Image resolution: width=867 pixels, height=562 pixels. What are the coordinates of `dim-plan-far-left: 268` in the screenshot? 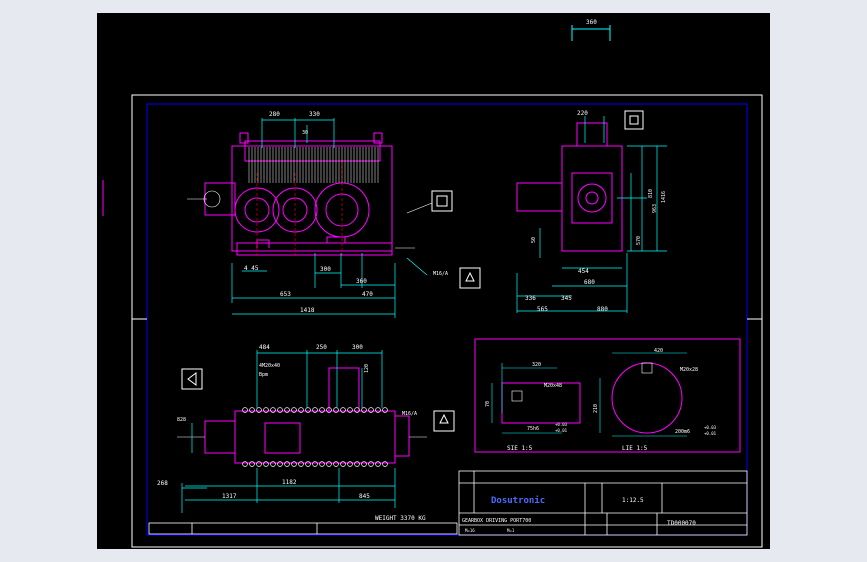 It's located at (162, 483).